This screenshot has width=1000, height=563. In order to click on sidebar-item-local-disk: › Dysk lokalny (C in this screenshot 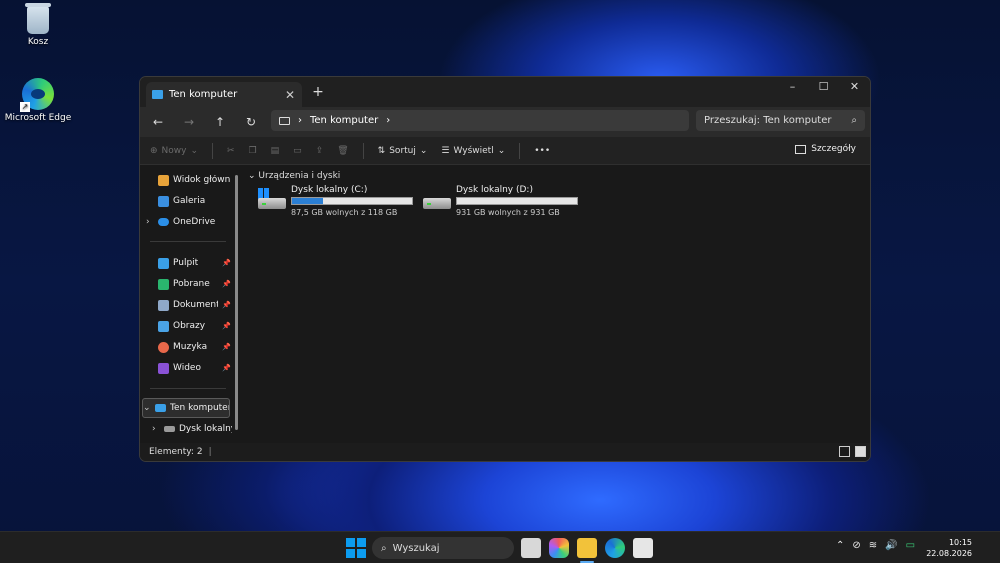, I will do `click(192, 429)`.